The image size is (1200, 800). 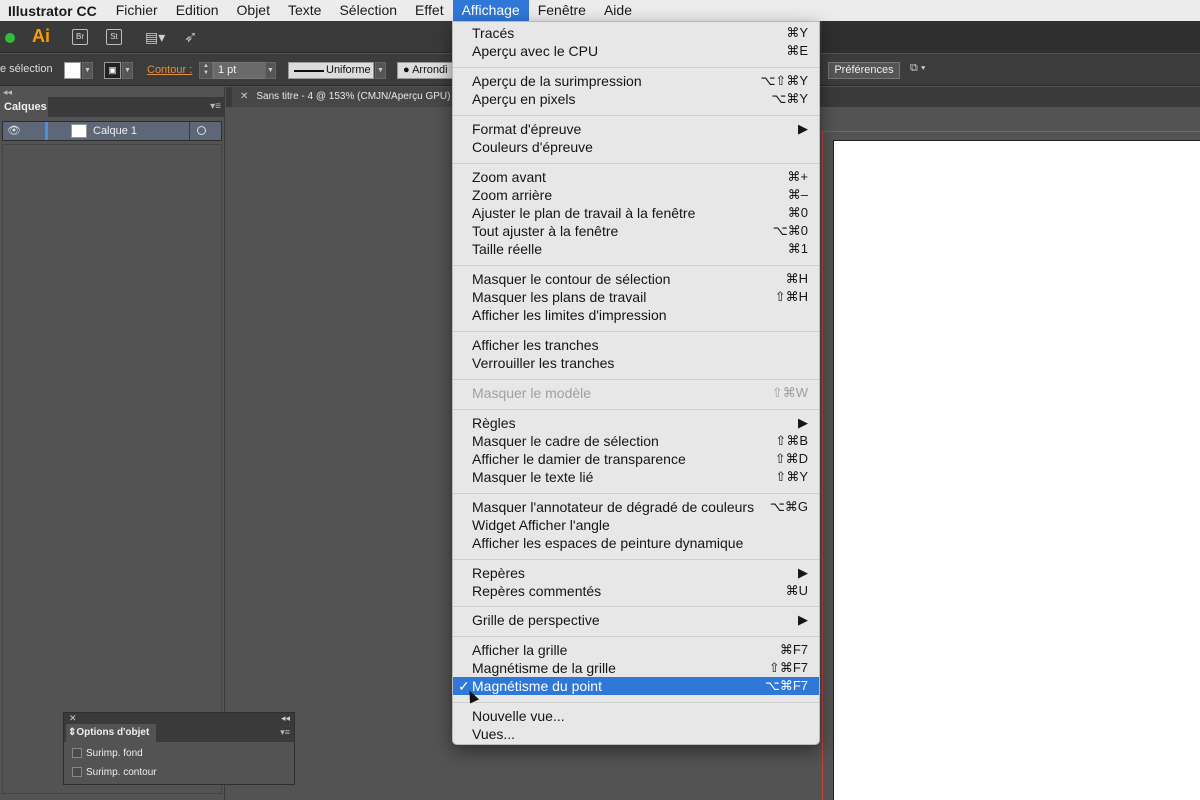 I want to click on workspace-icon: ▤▾, so click(x=158, y=37).